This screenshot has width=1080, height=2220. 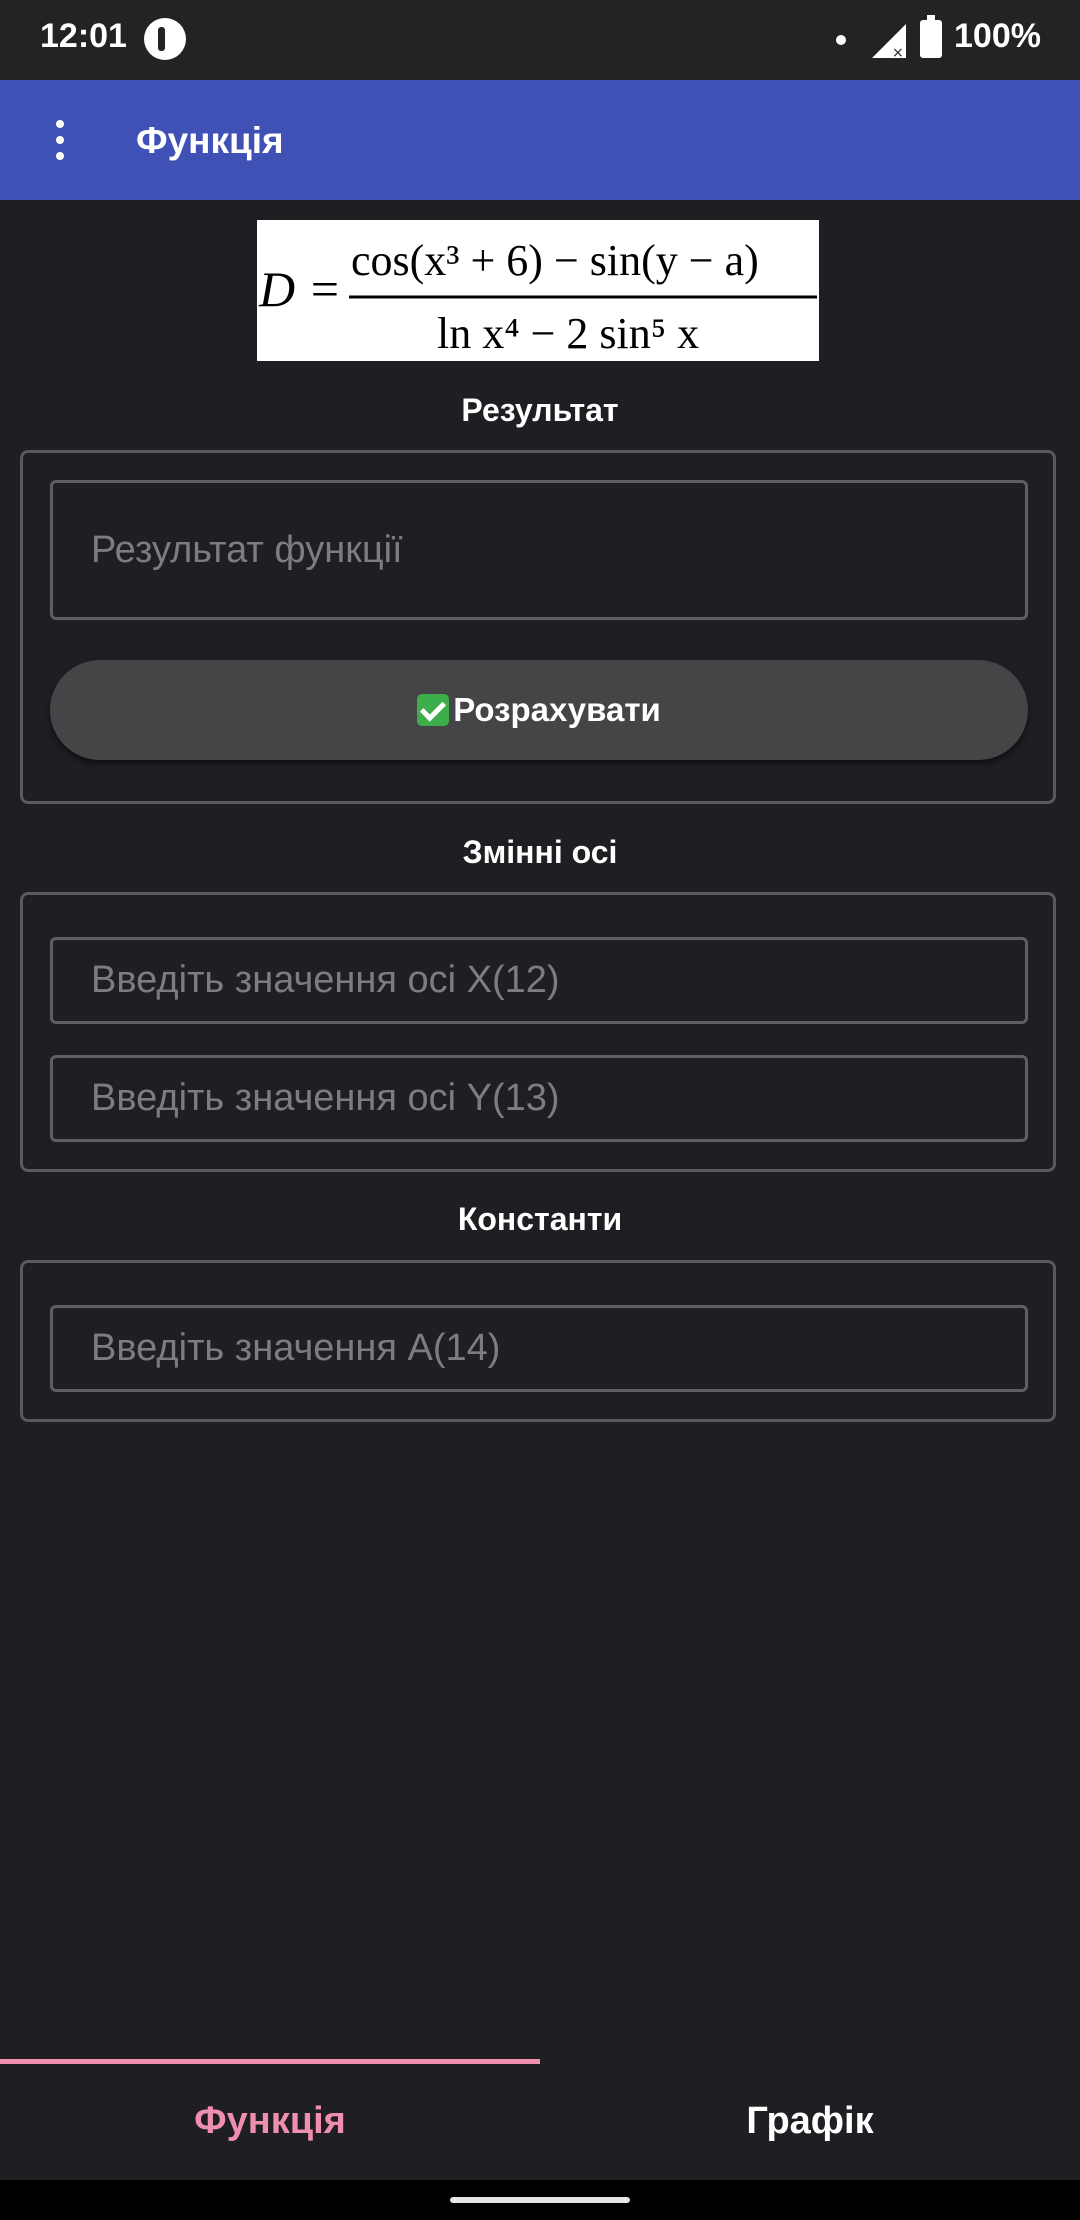 What do you see at coordinates (540, 852) in the screenshot?
I see `axes-section-title: Змінні осі` at bounding box center [540, 852].